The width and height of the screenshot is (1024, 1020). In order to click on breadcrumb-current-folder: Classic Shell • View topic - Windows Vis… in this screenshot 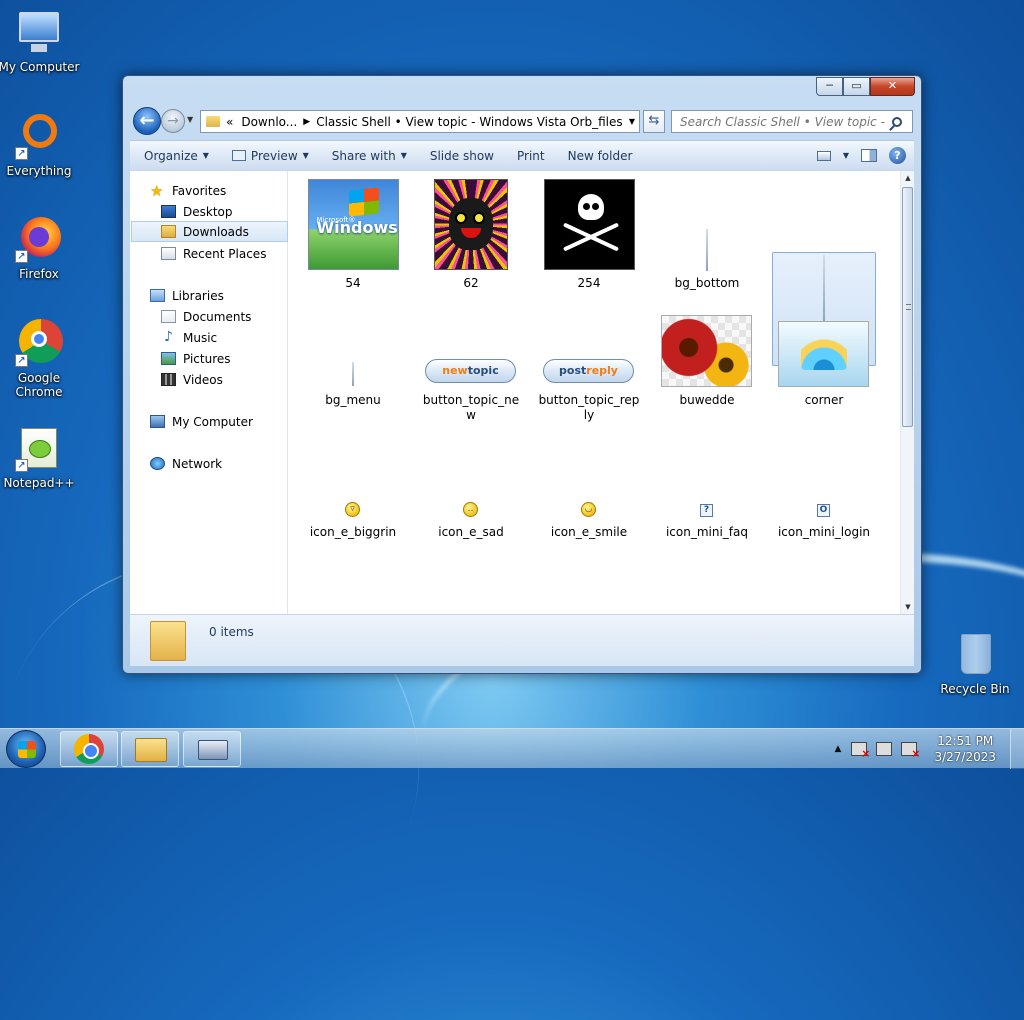, I will do `click(469, 122)`.